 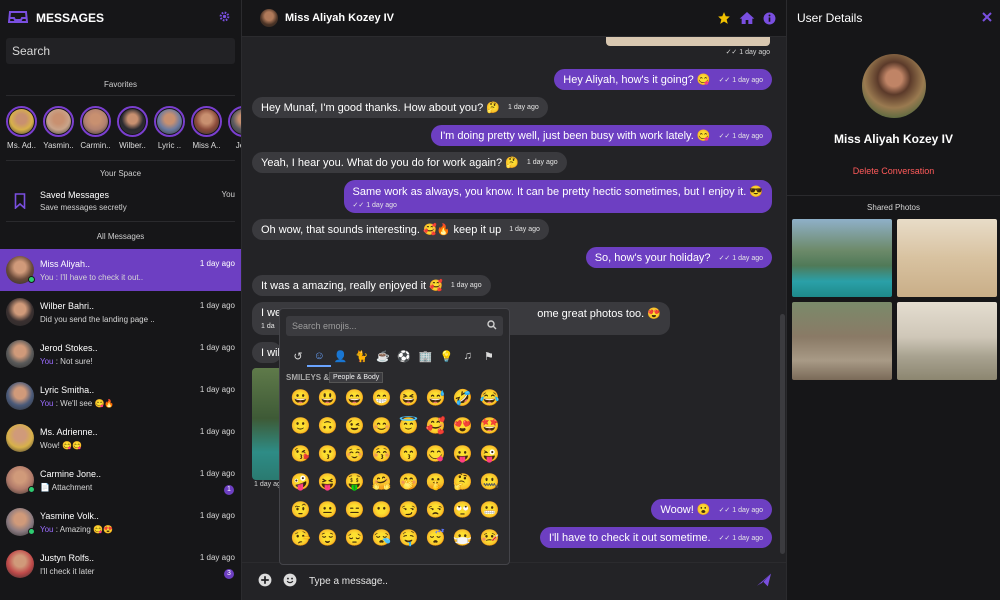 I want to click on emoji-option: 😅, so click(x=435, y=399).